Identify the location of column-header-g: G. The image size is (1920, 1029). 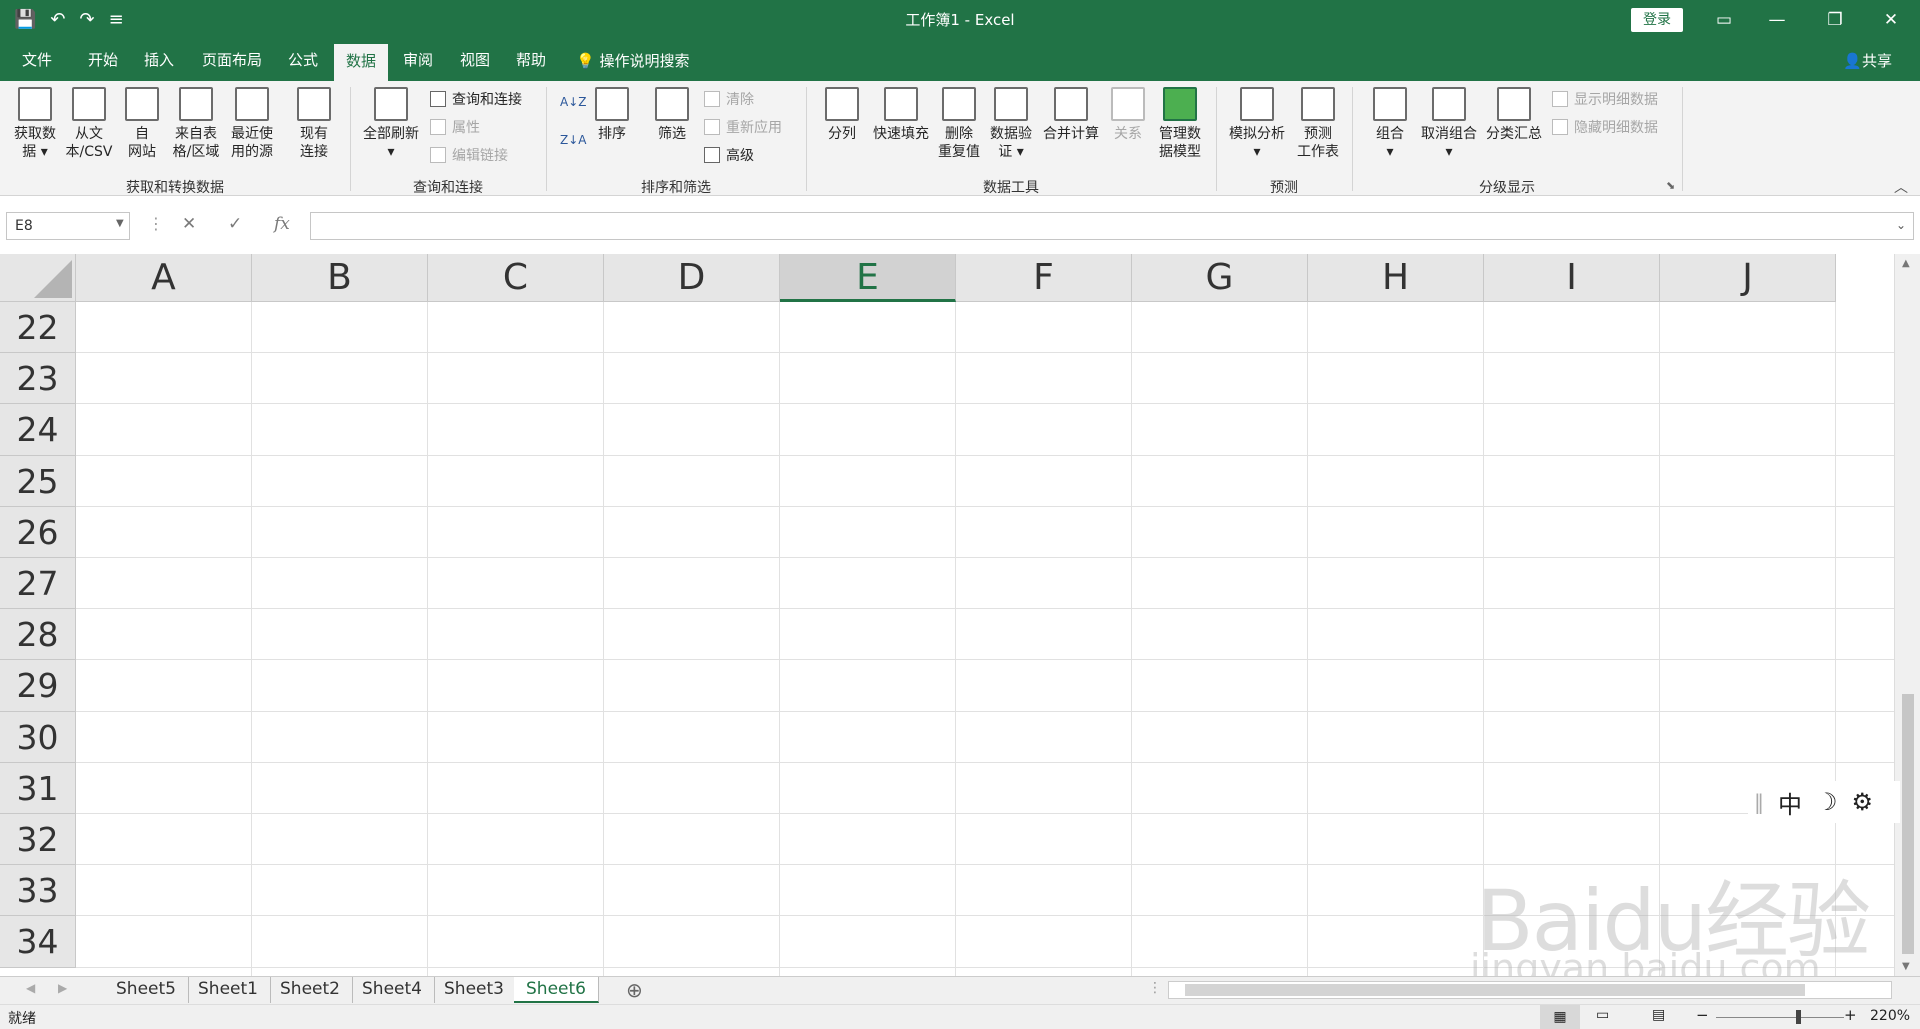
(1220, 278).